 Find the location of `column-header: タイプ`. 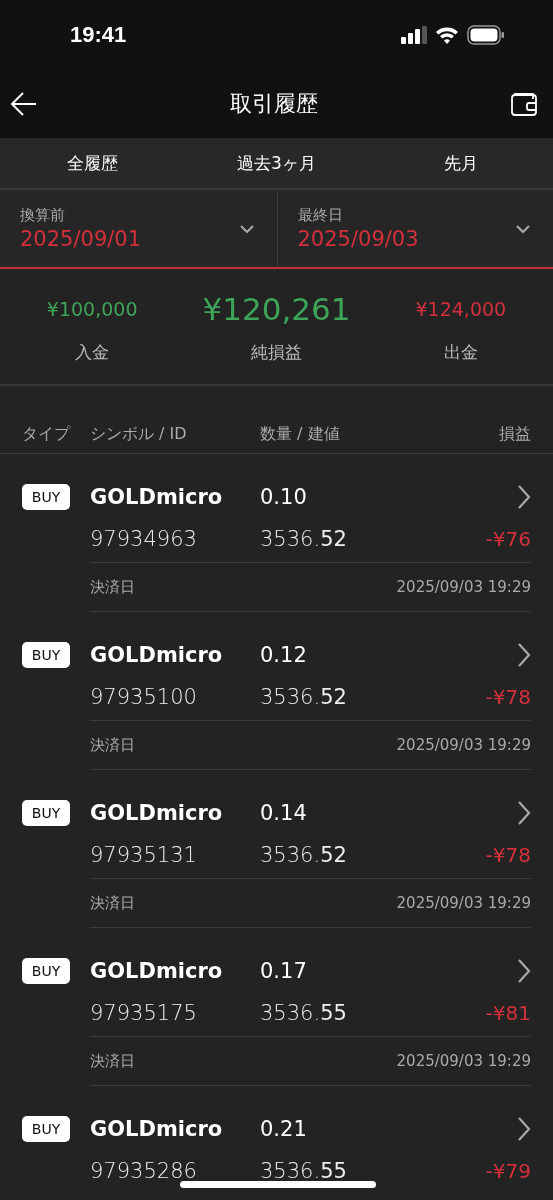

column-header: タイプ is located at coordinates (47, 434).